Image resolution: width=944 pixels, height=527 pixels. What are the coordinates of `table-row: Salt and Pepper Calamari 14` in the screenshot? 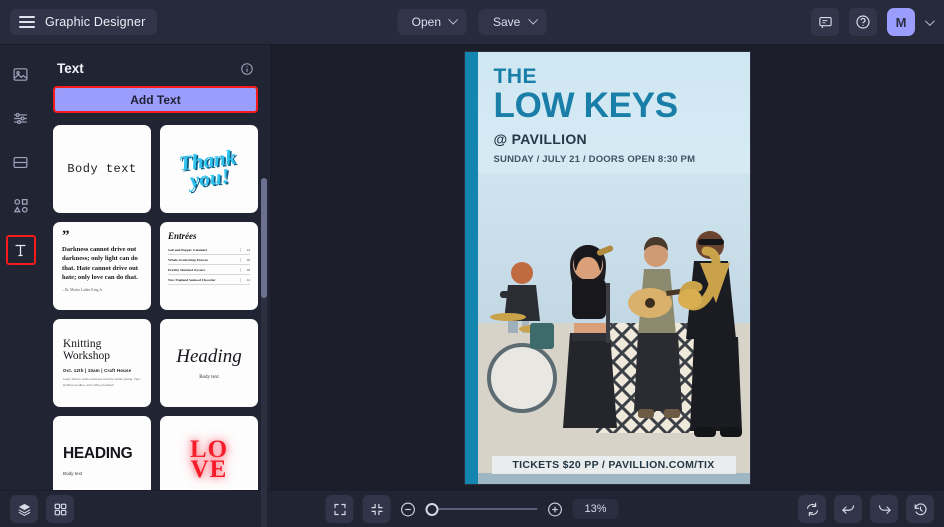 It's located at (209, 250).